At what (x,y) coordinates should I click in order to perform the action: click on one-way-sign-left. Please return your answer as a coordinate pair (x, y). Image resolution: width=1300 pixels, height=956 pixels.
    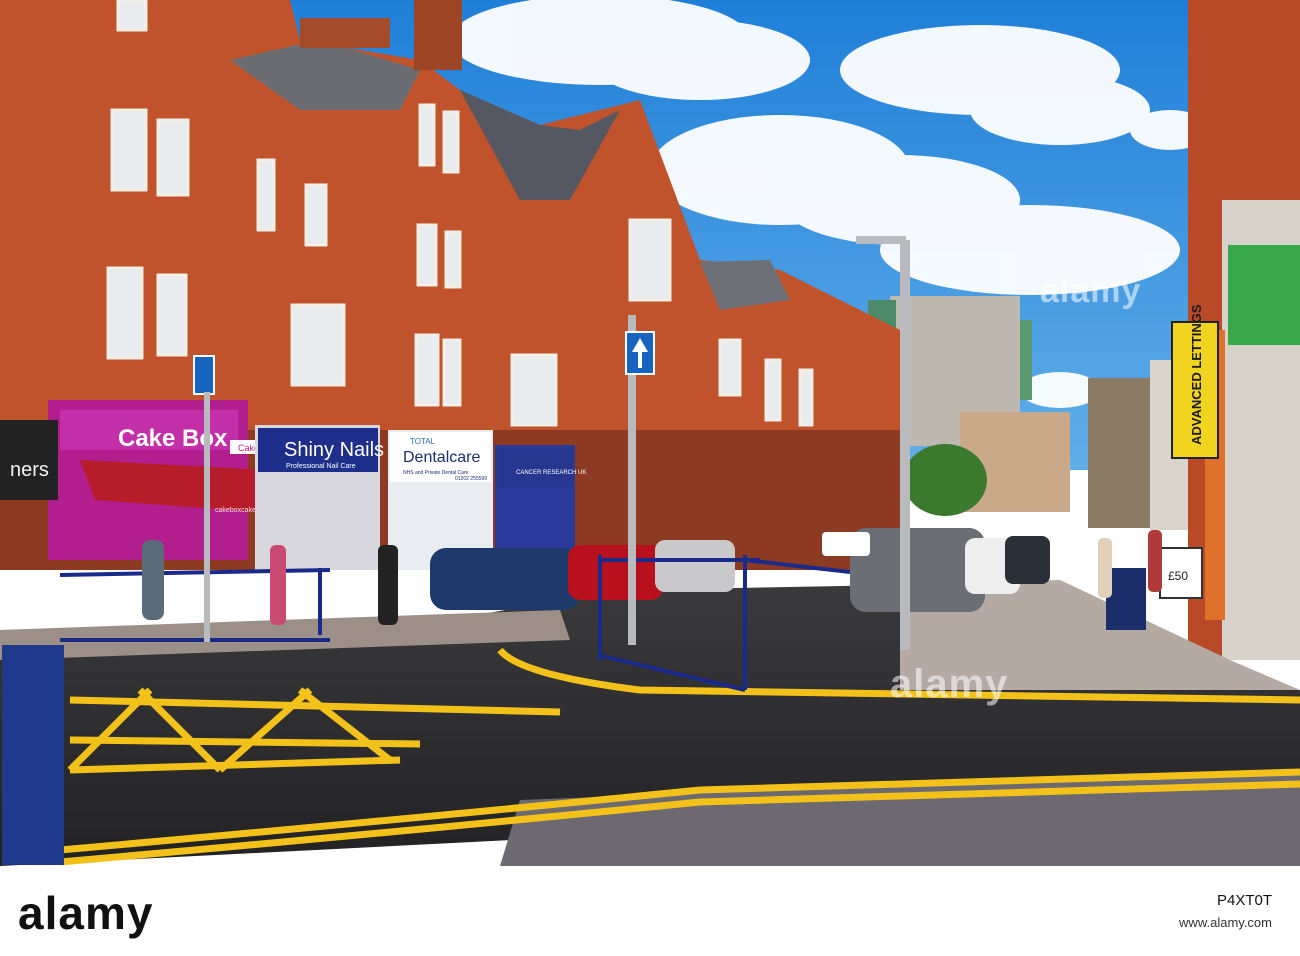
    Looking at the image, I should click on (204, 375).